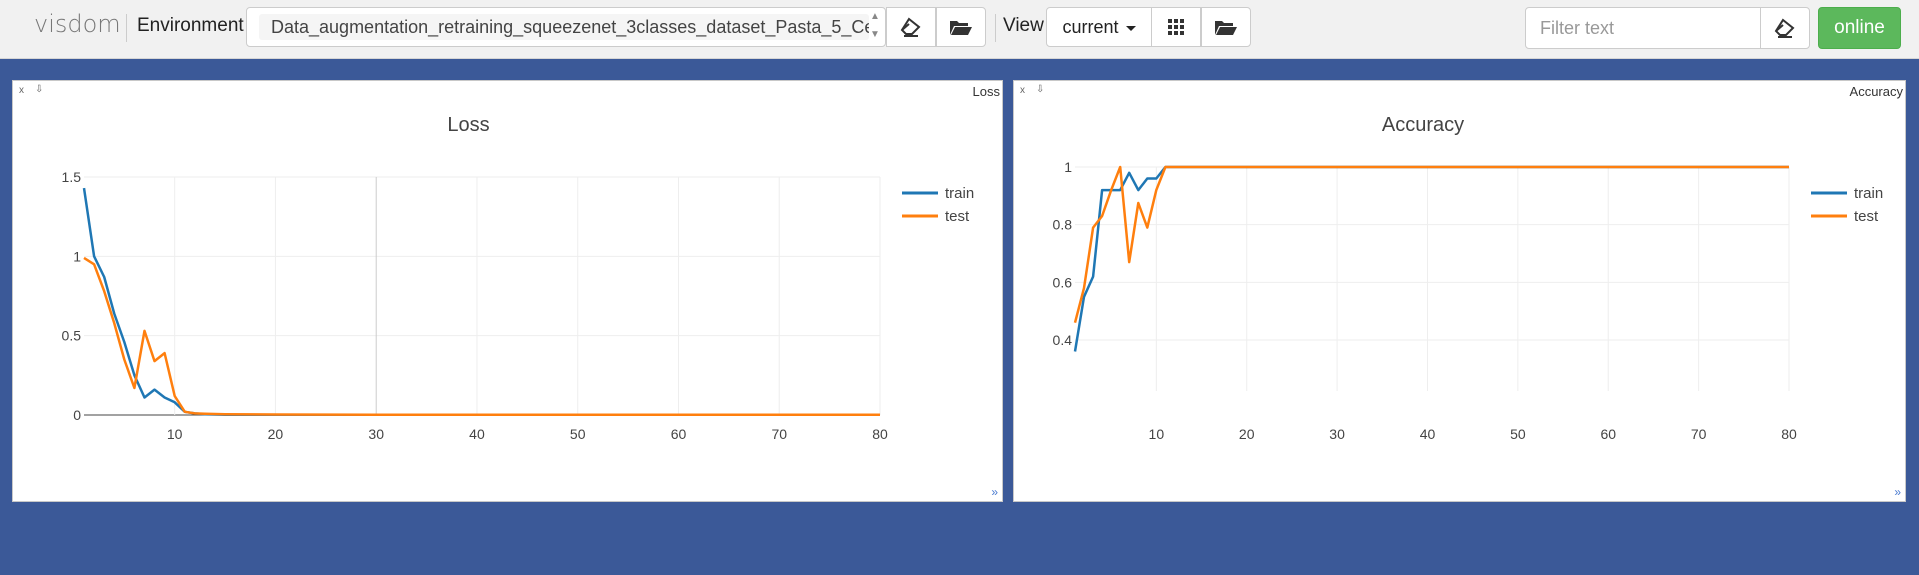  Describe the element at coordinates (875, 16) in the screenshot. I see `chevron-up-icon: ▲` at that location.